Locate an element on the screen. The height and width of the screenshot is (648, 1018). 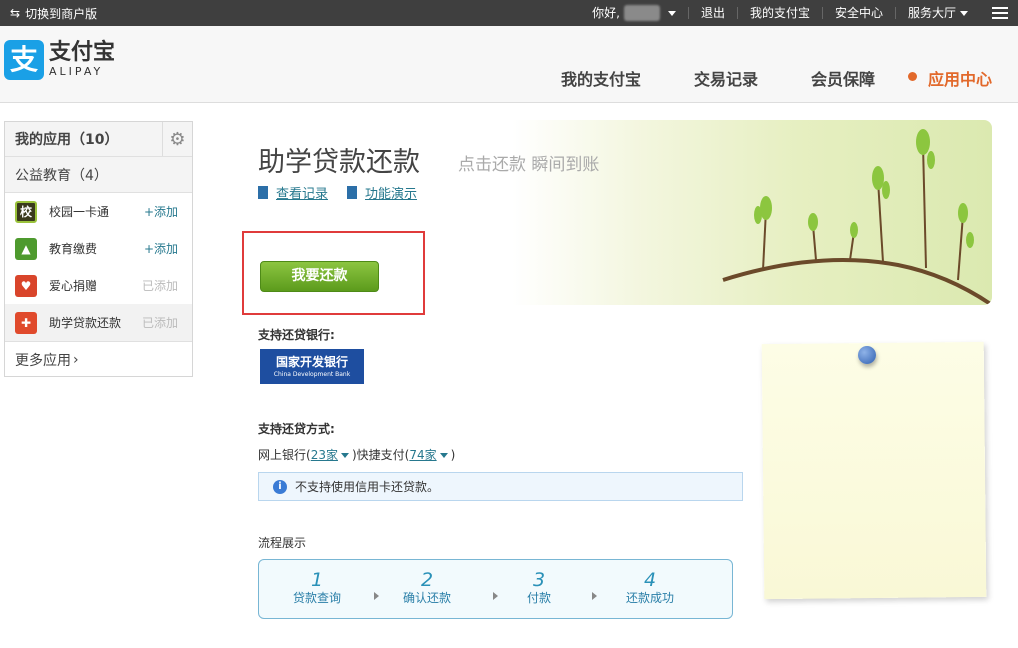
quick-pay-count-dropdown: 74家 is located at coordinates (422, 455).